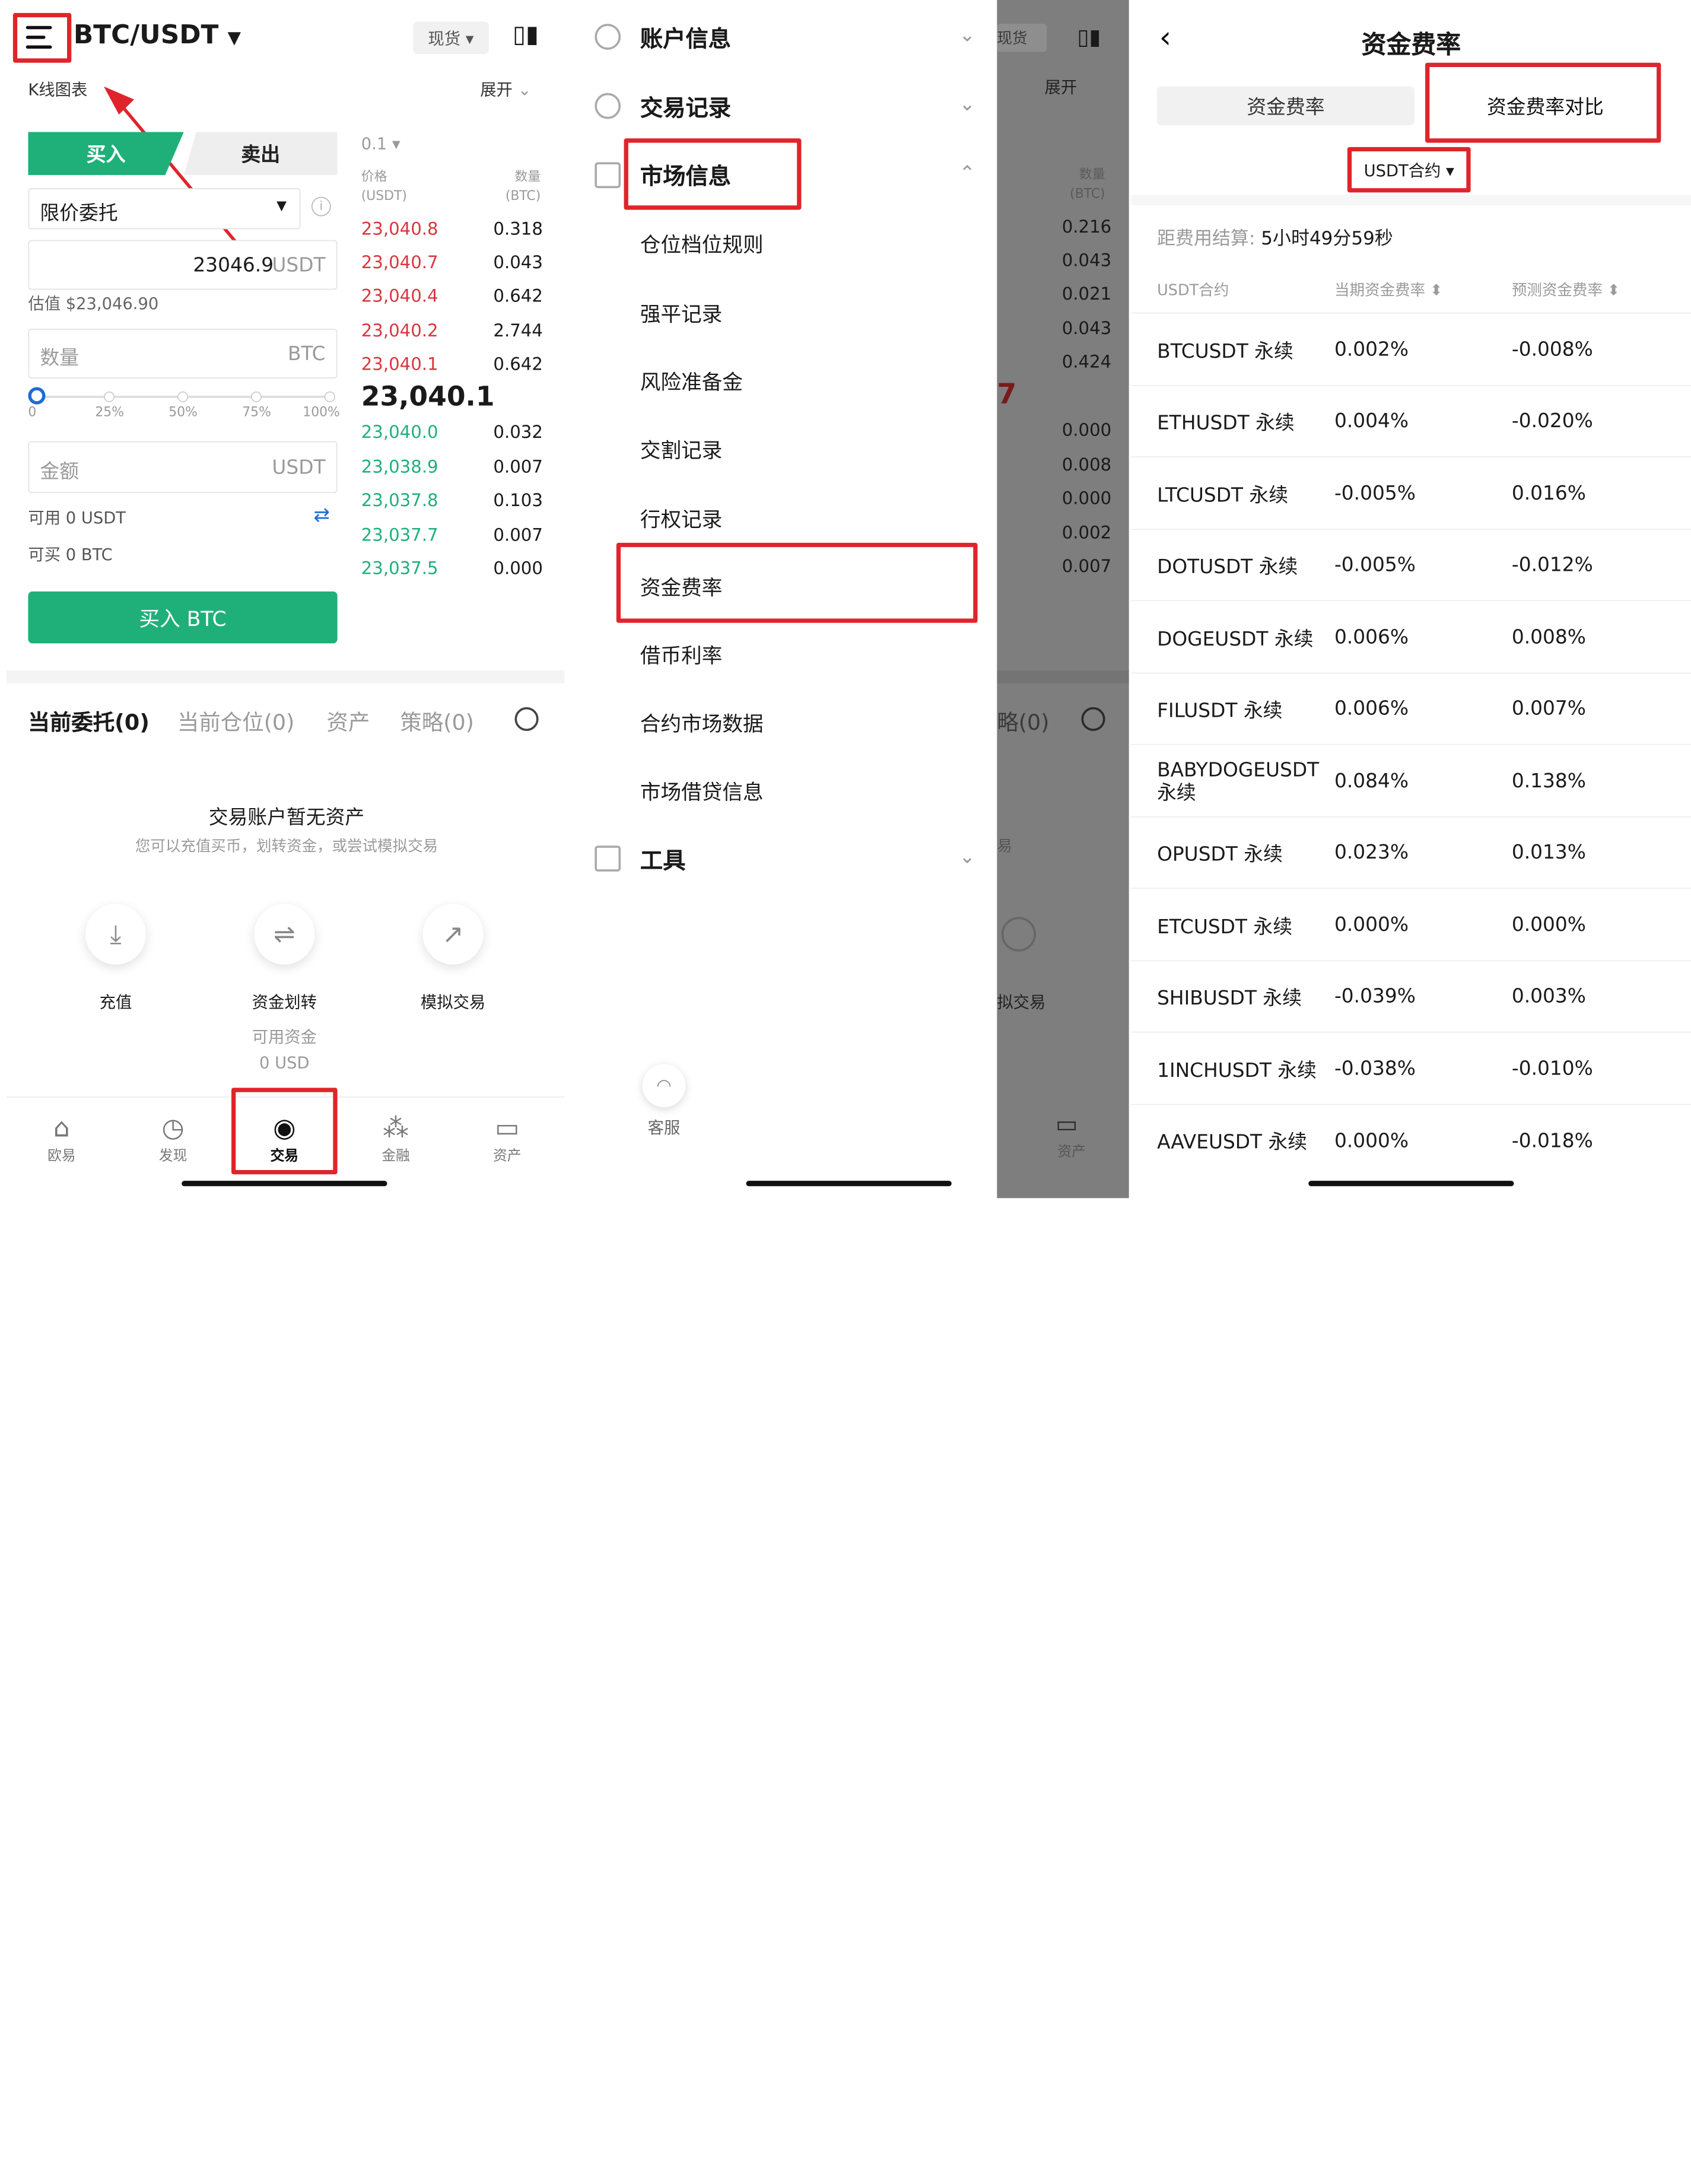 The image size is (1691, 2184). Describe the element at coordinates (702, 791) in the screenshot. I see `menu-lending-info: 市场借贷信息` at that location.